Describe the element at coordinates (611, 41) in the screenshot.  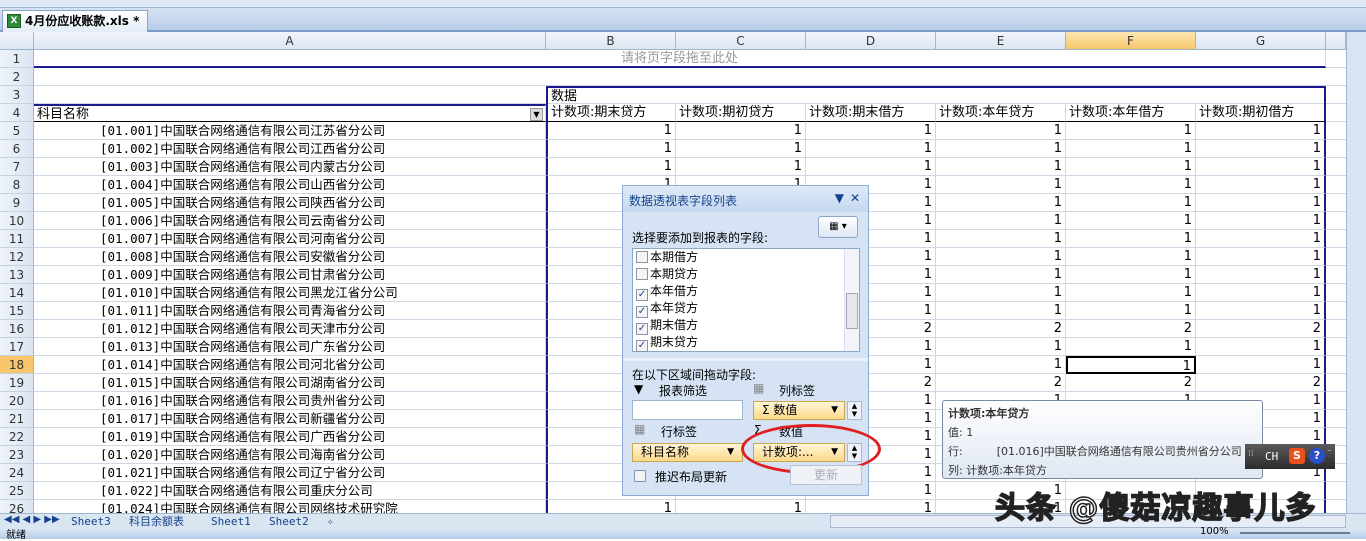
I see `column-header-B: B` at that location.